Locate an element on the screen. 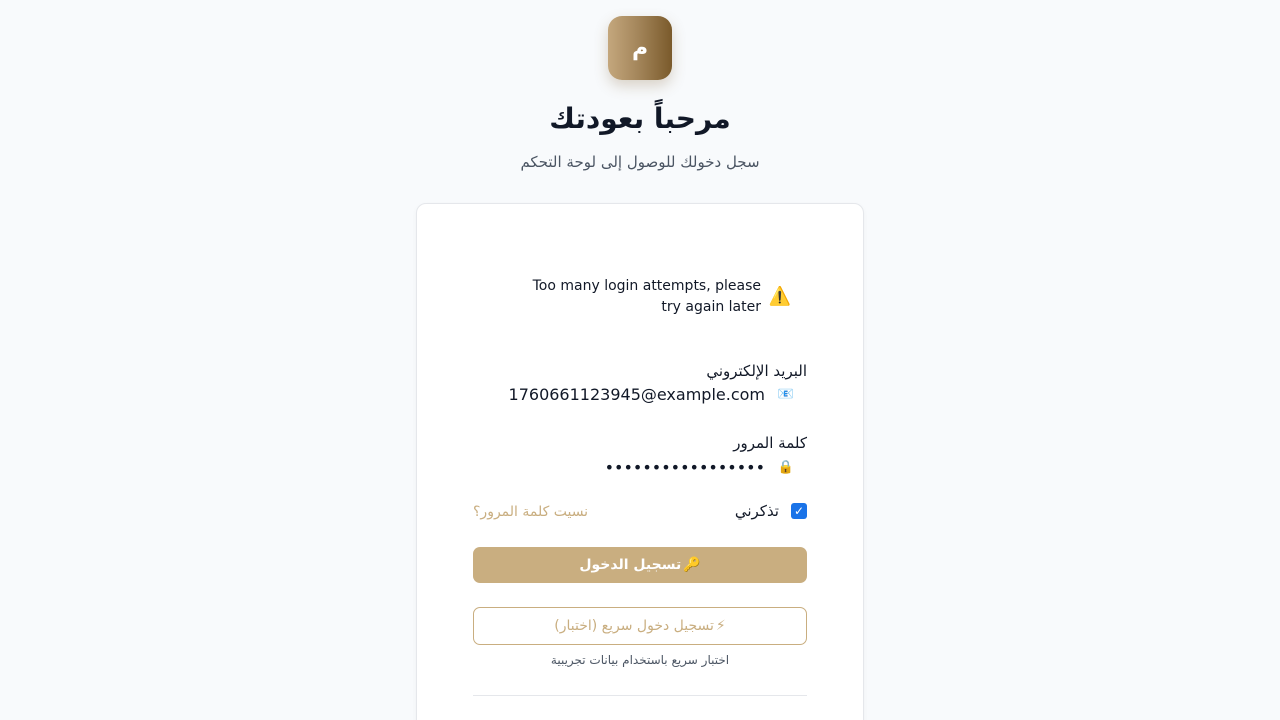 This screenshot has width=1280, height=720. logo-letter: م is located at coordinates (640, 48).